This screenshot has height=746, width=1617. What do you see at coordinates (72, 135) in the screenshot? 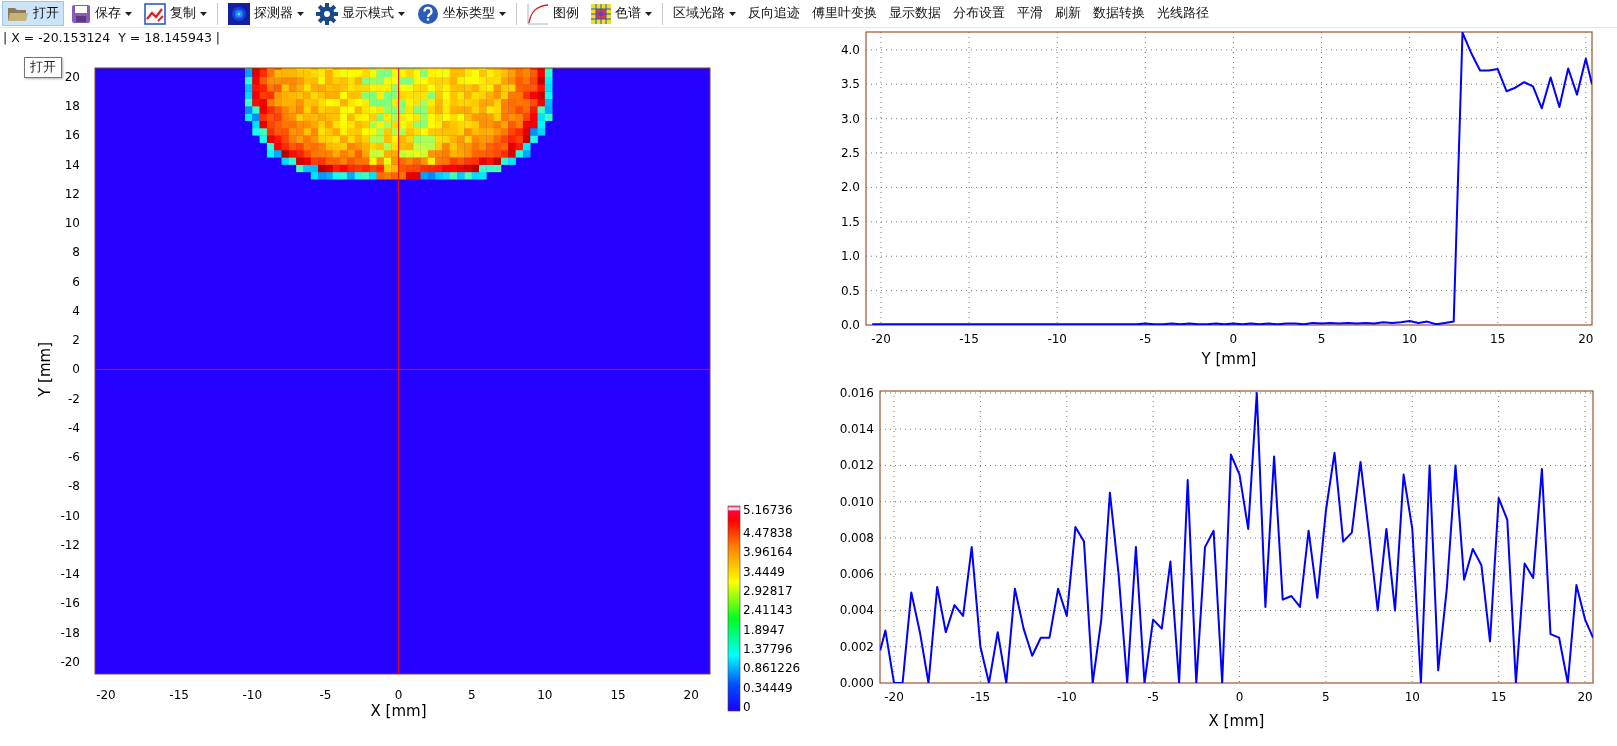
I see `axis-tick-label: 16` at bounding box center [72, 135].